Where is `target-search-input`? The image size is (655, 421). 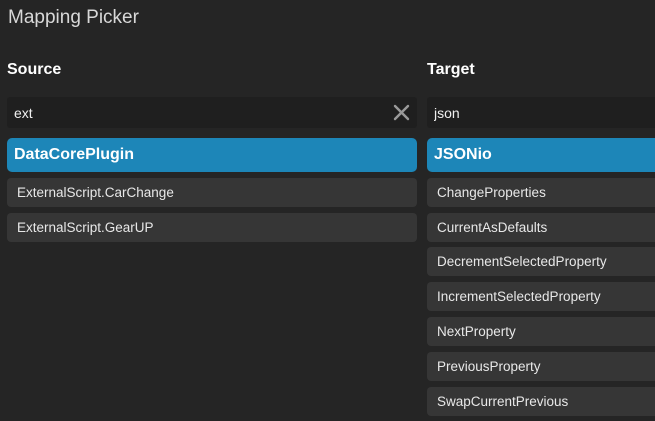
target-search-input is located at coordinates (541, 112).